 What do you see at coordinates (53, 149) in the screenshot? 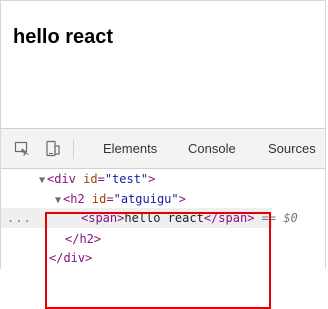
I see `device-toolbar-icon` at bounding box center [53, 149].